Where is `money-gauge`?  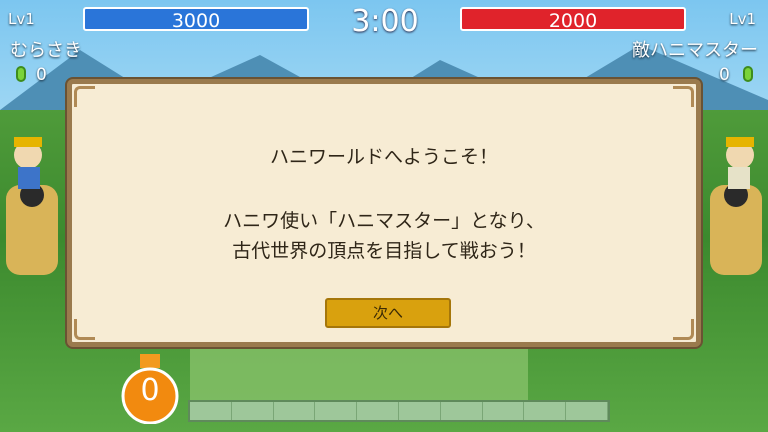 money-gauge is located at coordinates (399, 411).